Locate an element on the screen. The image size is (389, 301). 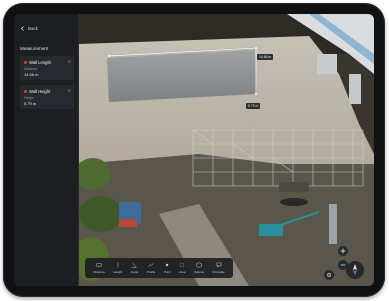
tool-label: Area is located at coordinates (182, 272).